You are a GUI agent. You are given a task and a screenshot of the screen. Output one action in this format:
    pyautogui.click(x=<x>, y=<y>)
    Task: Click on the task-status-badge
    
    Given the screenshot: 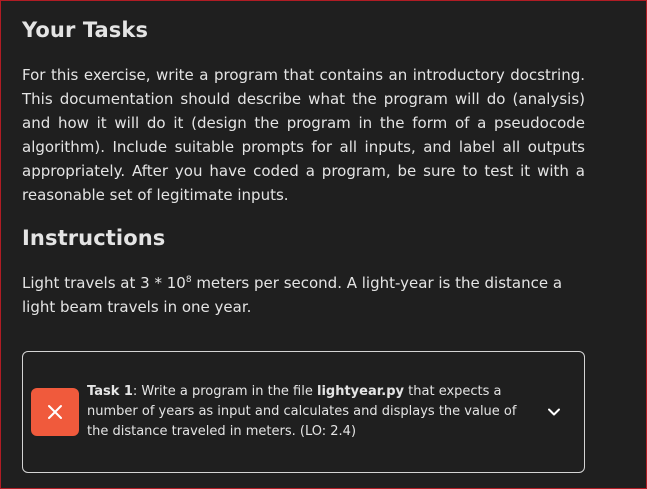 What is the action you would take?
    pyautogui.click(x=55, y=412)
    